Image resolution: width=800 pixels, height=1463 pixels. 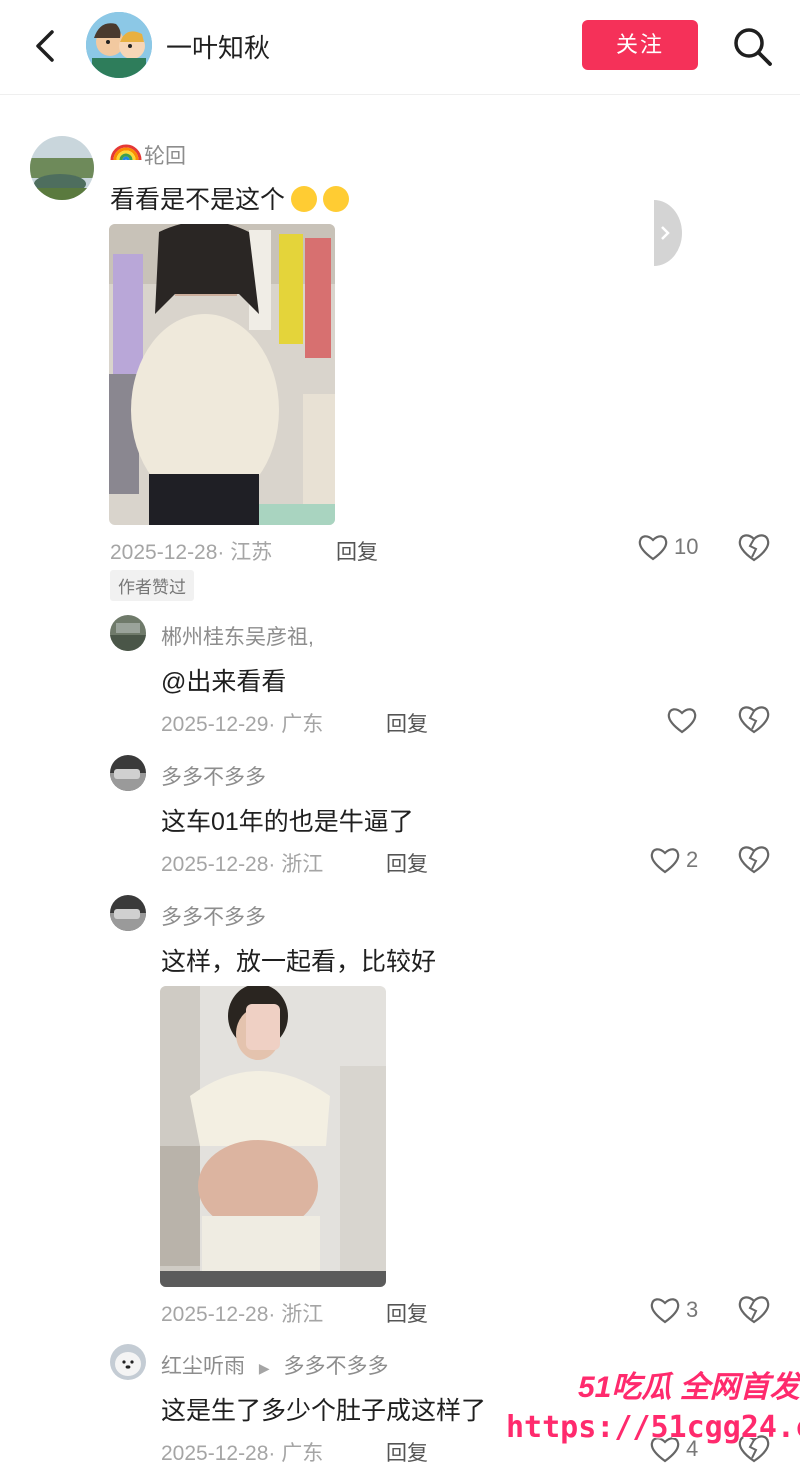 I want to click on comment-text: 这车01年的也是牛逼了, so click(x=287, y=822).